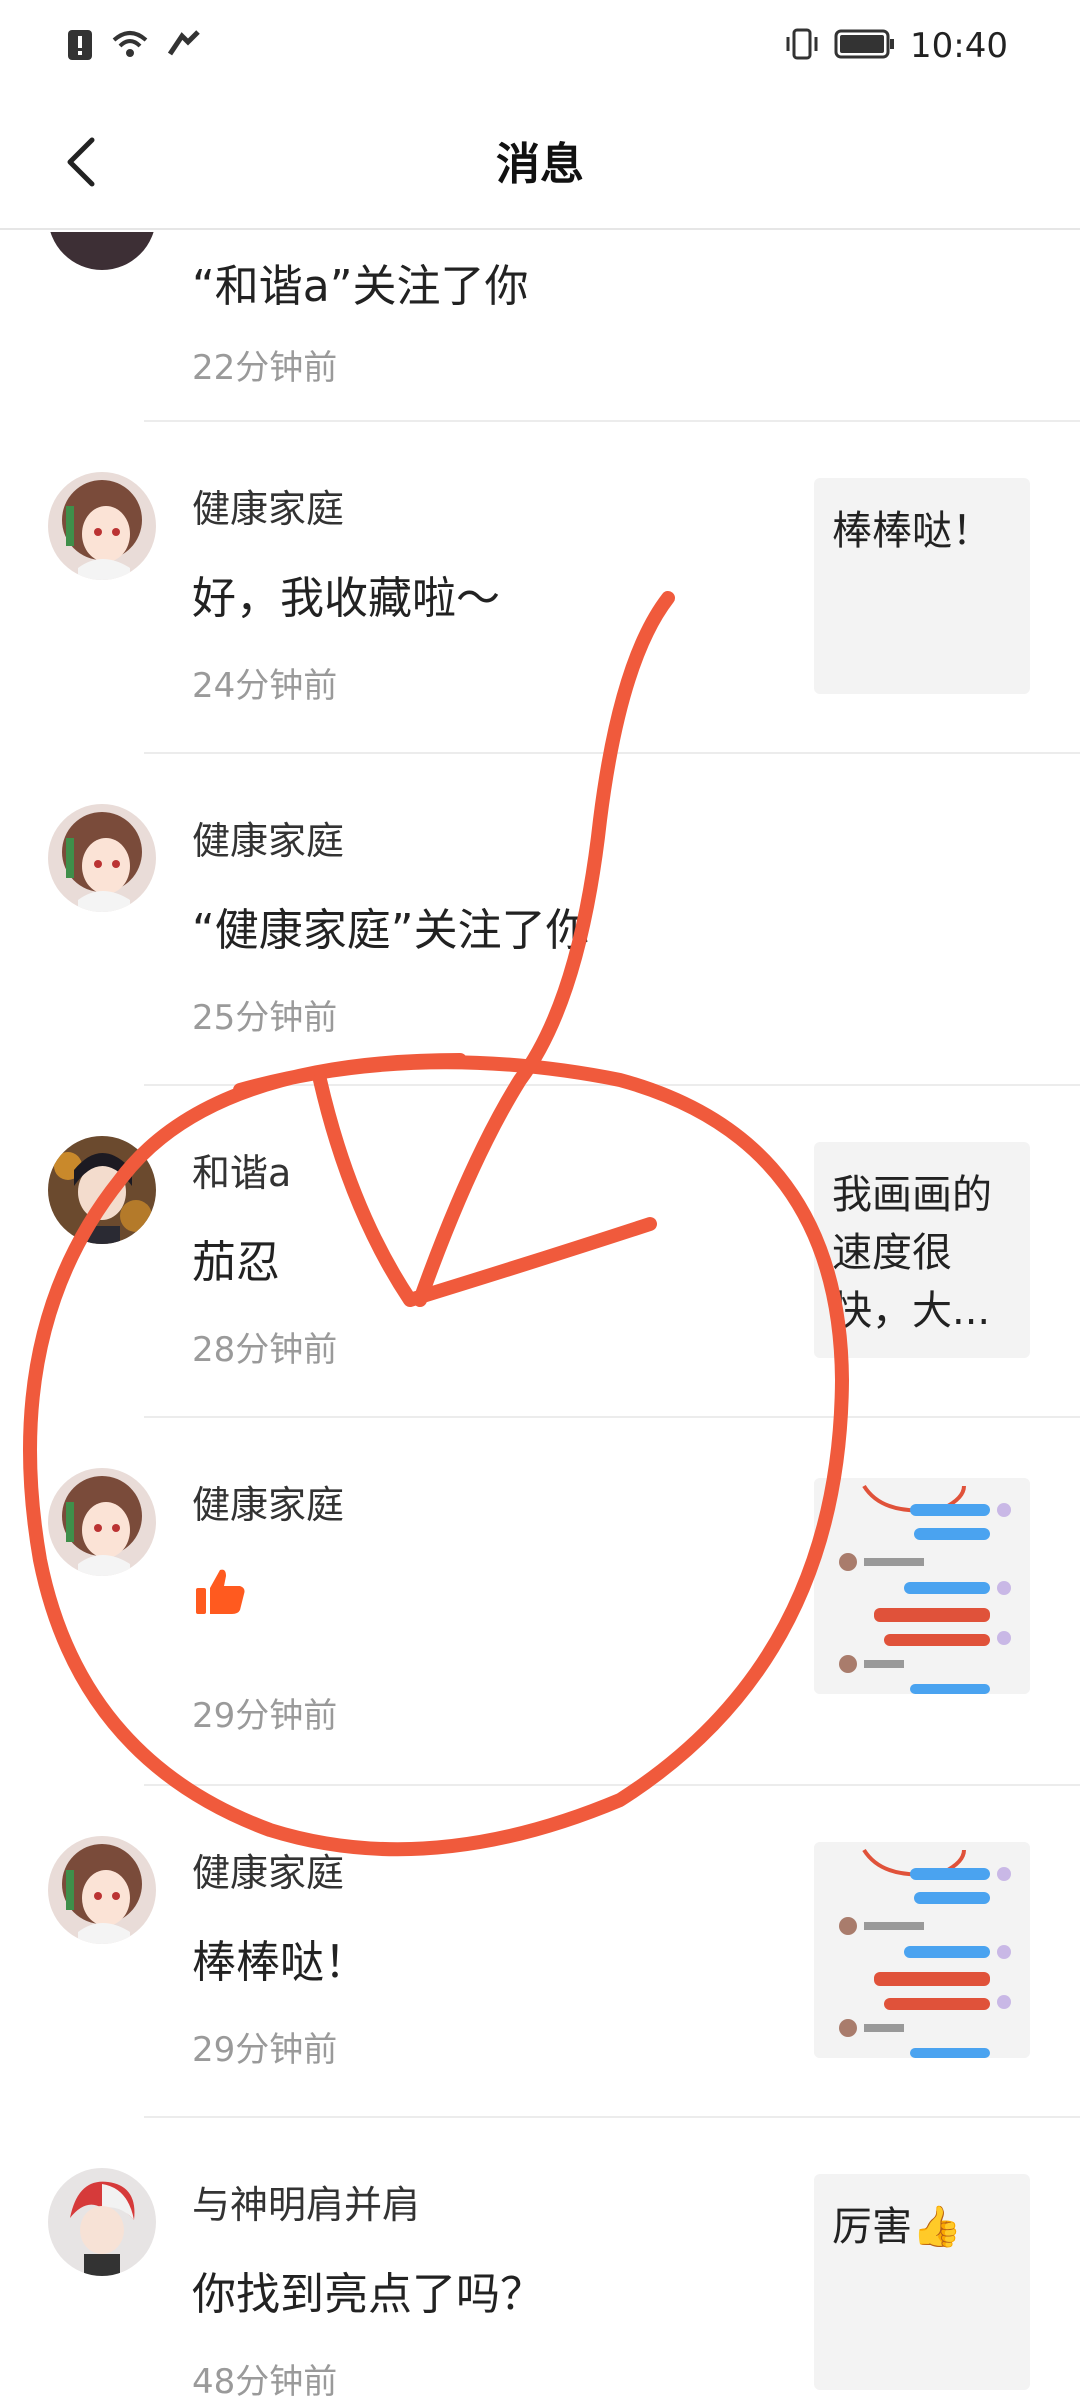  Describe the element at coordinates (540, 1952) in the screenshot. I see `list-item: 健康家庭 棒棒哒！ 29分钟前` at that location.